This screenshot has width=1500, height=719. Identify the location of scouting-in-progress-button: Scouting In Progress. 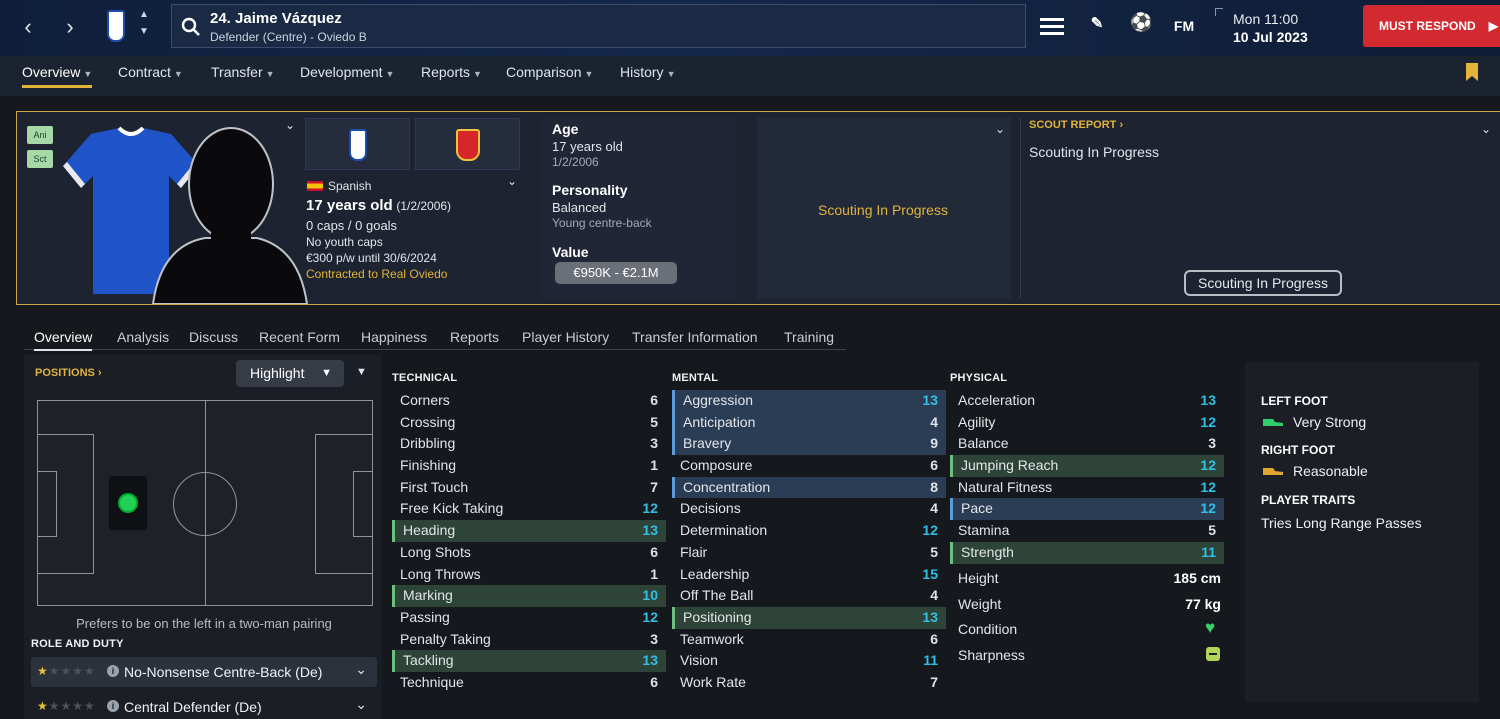
(1263, 283).